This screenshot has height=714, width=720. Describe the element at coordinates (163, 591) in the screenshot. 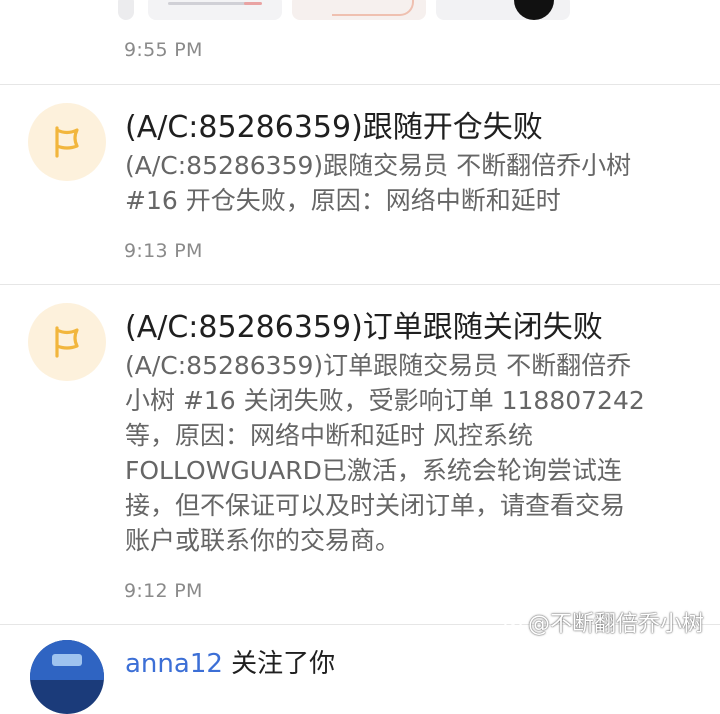

I see `timestamp: 9:12 PM` at that location.